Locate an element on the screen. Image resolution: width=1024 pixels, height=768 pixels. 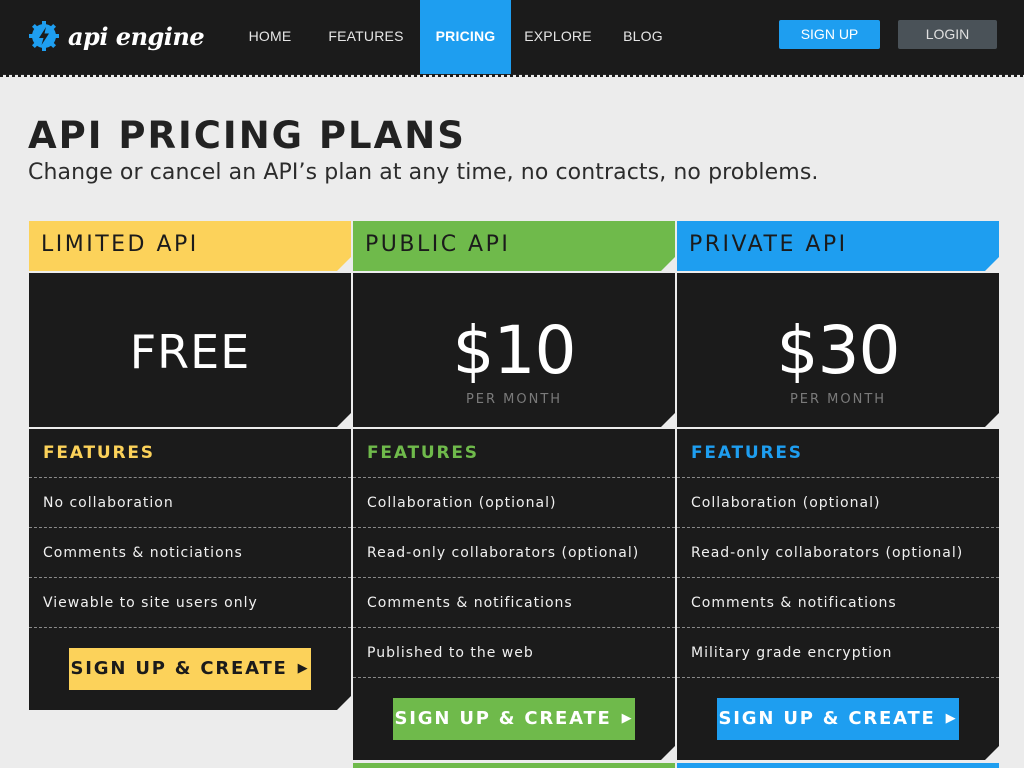
feature-item: Comments & noticiations is located at coordinates (190, 553).